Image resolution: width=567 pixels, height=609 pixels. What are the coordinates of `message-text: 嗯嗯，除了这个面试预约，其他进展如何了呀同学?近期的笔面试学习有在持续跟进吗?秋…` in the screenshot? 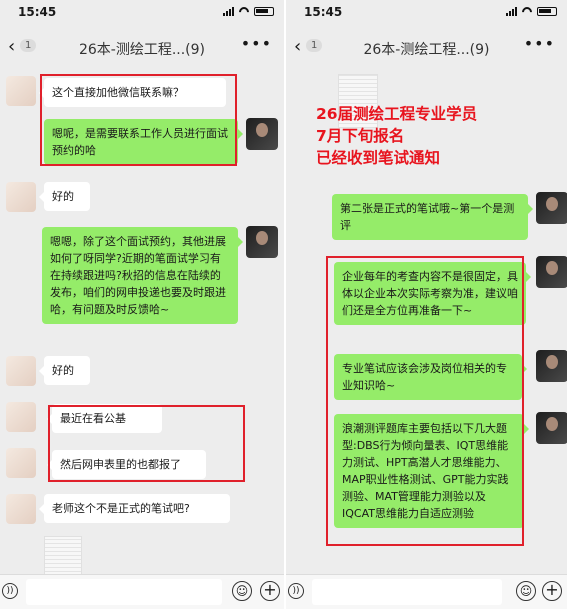 It's located at (138, 275).